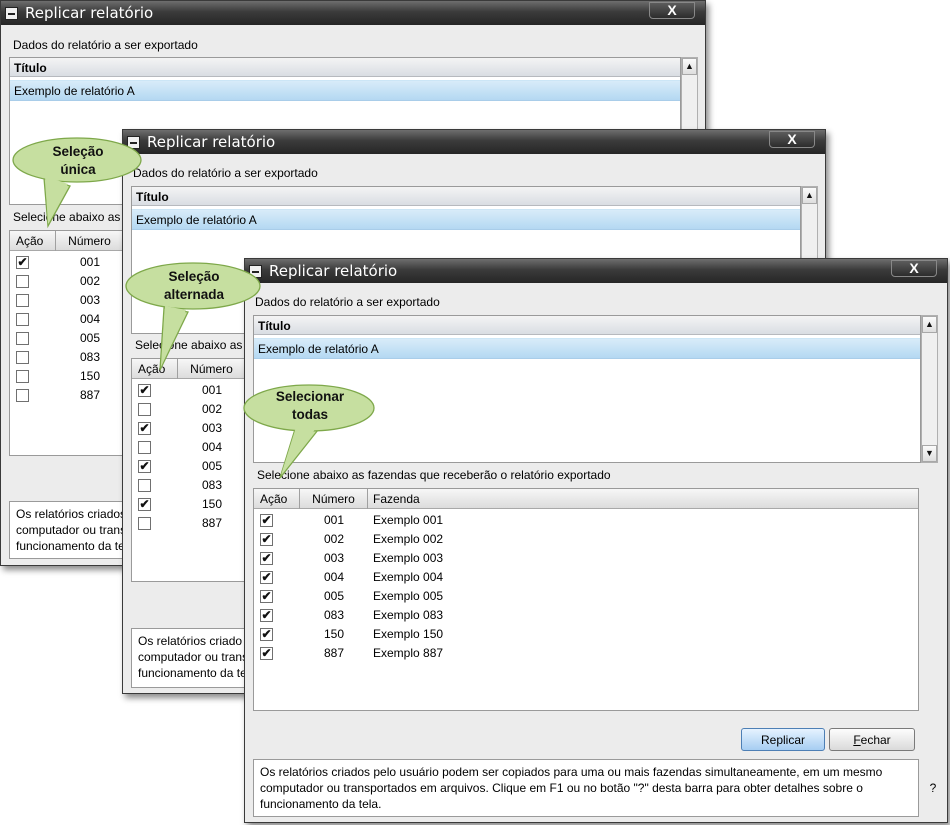 Image resolution: width=950 pixels, height=825 pixels. What do you see at coordinates (929, 453) in the screenshot?
I see `scroll-down-icon: ▼` at bounding box center [929, 453].